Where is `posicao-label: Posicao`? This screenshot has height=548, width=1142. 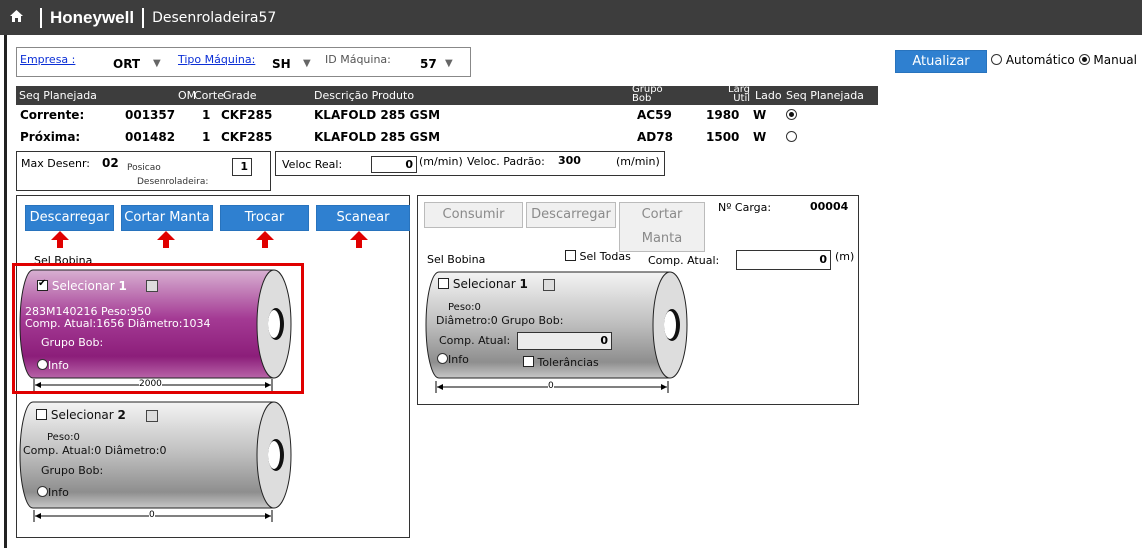 posicao-label: Posicao is located at coordinates (144, 168).